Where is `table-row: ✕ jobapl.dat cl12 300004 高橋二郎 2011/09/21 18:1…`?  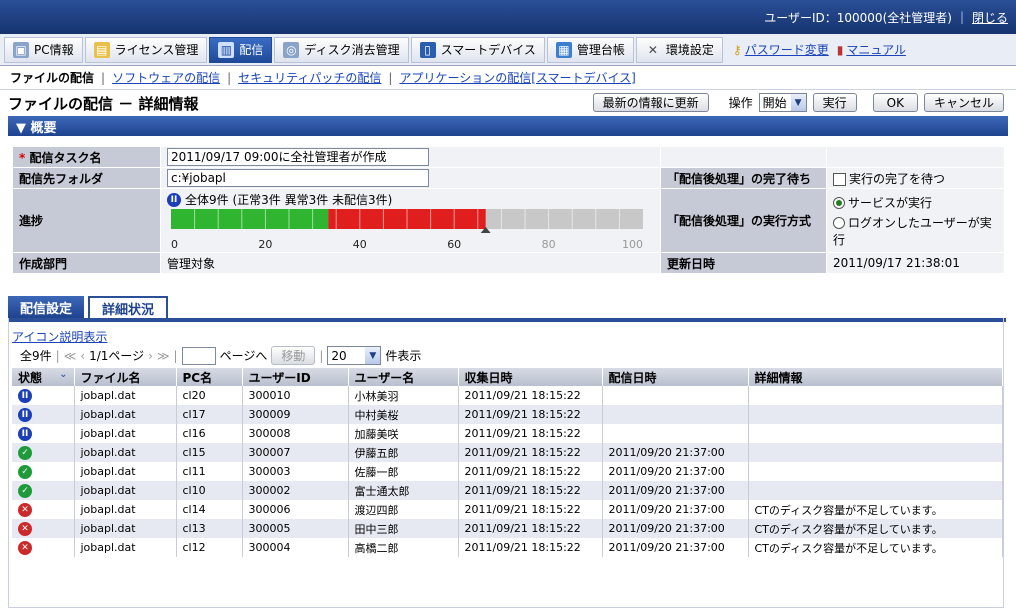
table-row: ✕ jobapl.dat cl12 300004 高橋二郎 2011/09/21 18:1… is located at coordinates (507, 547).